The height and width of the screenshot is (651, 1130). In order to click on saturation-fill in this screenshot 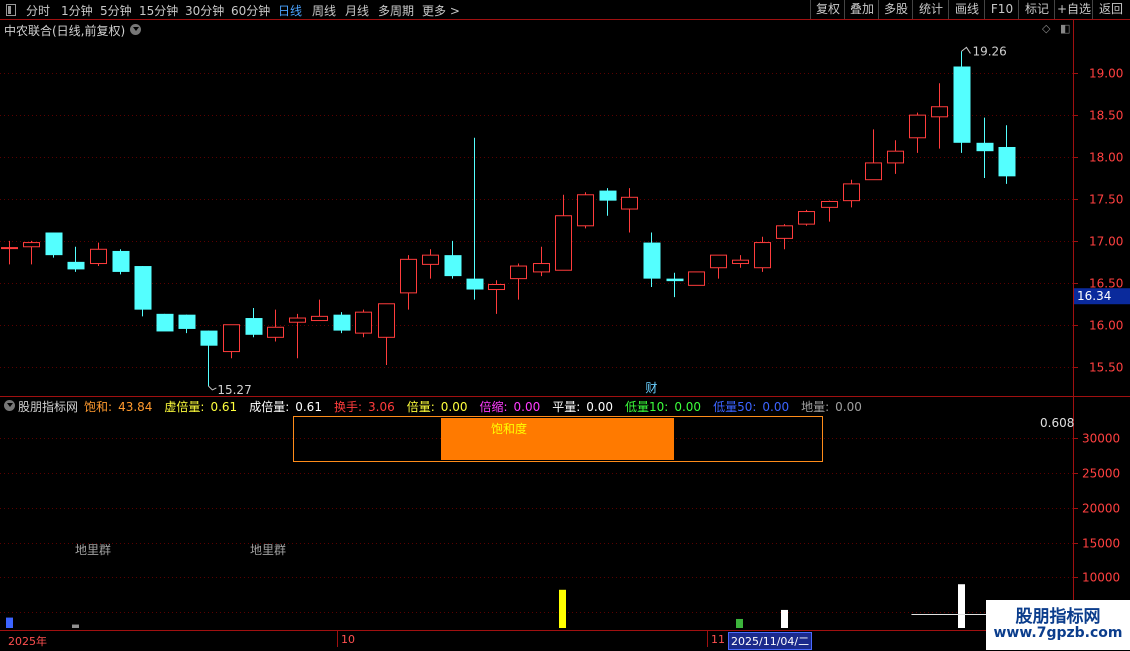, I will do `click(557, 439)`.